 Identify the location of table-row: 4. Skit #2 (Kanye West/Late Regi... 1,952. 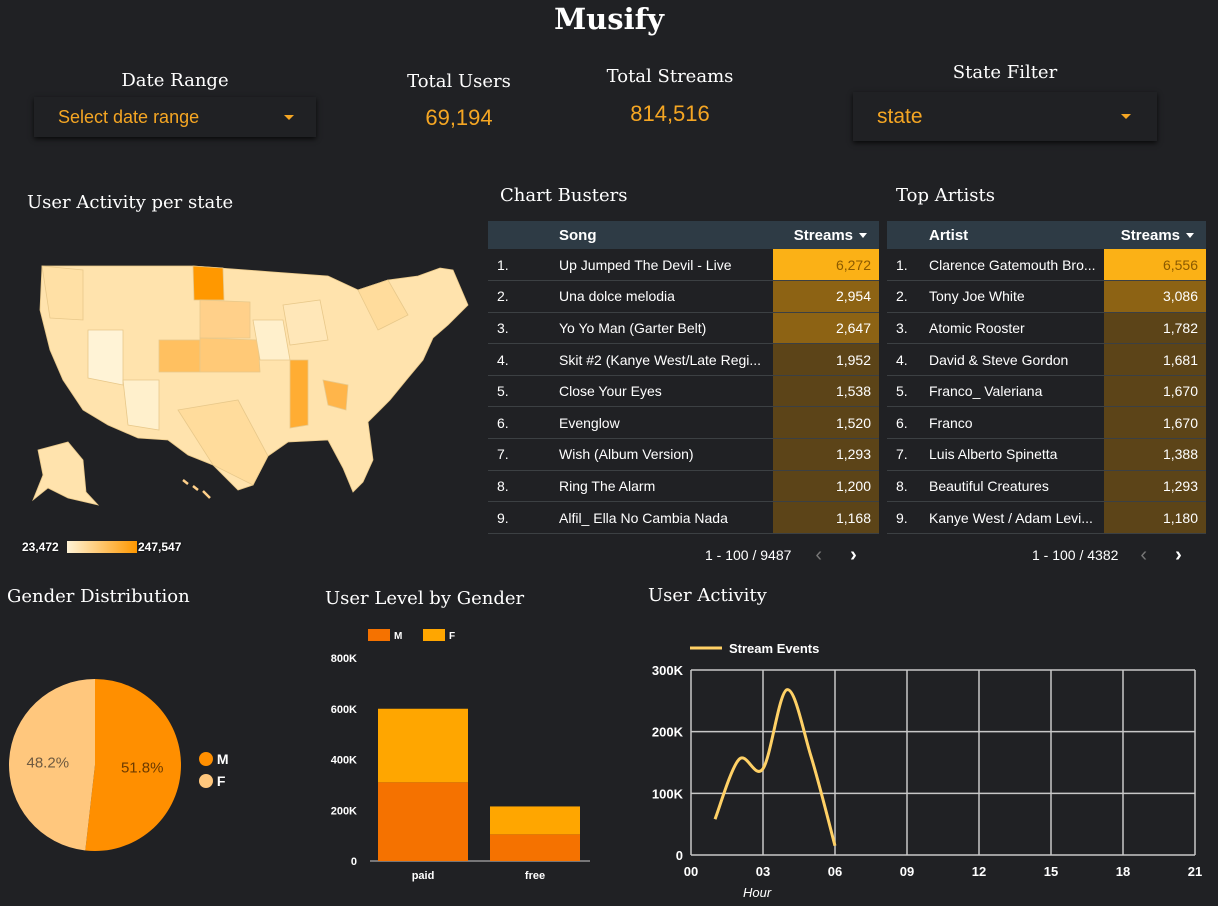
(683, 359).